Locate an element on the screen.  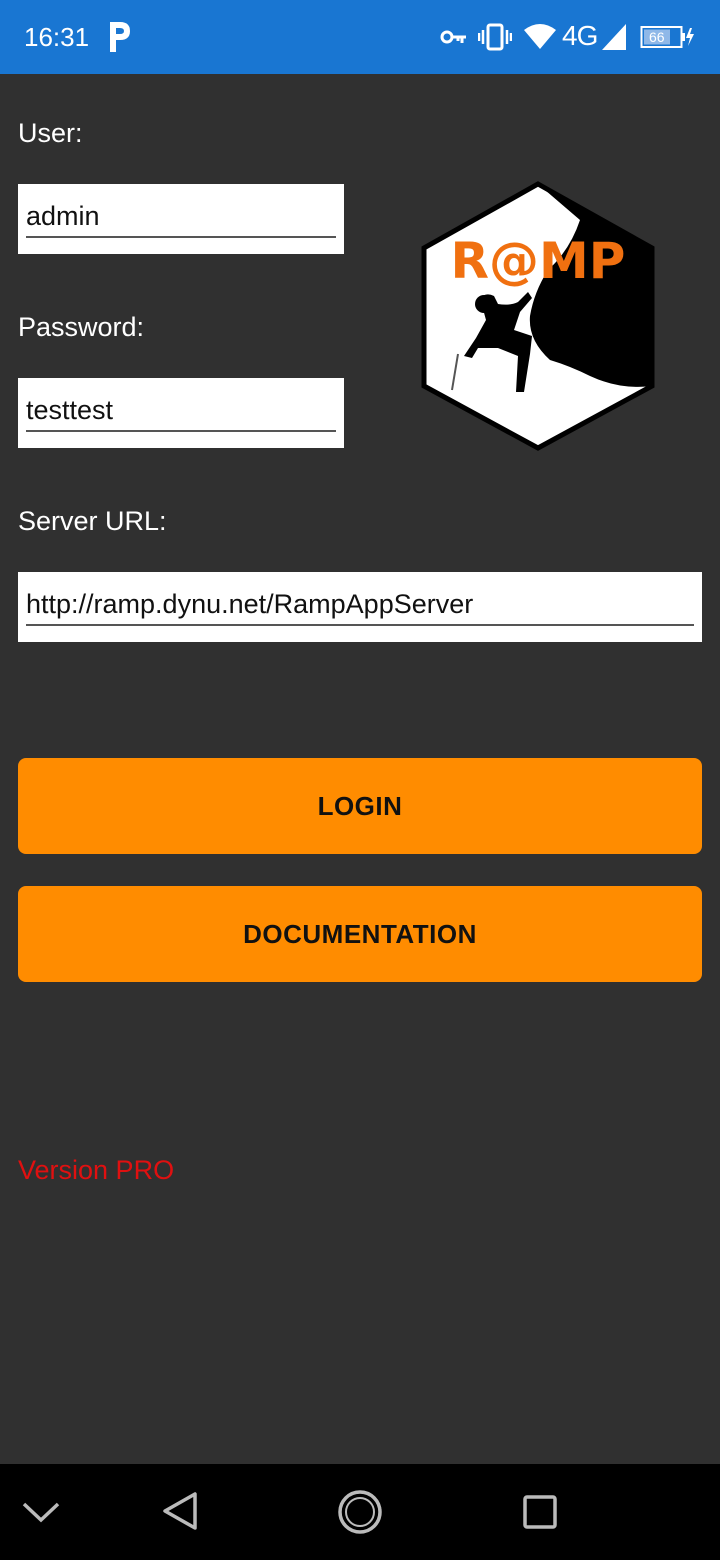
vibrate-icon is located at coordinates (495, 37).